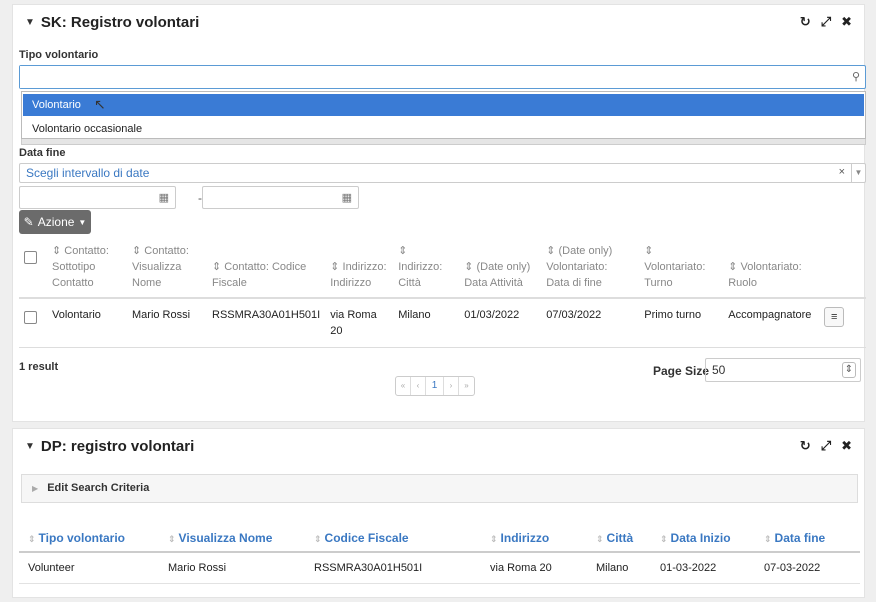 The height and width of the screenshot is (602, 876). What do you see at coordinates (100, 104) in the screenshot?
I see `mouse-cursor-icon: ↖` at bounding box center [100, 104].